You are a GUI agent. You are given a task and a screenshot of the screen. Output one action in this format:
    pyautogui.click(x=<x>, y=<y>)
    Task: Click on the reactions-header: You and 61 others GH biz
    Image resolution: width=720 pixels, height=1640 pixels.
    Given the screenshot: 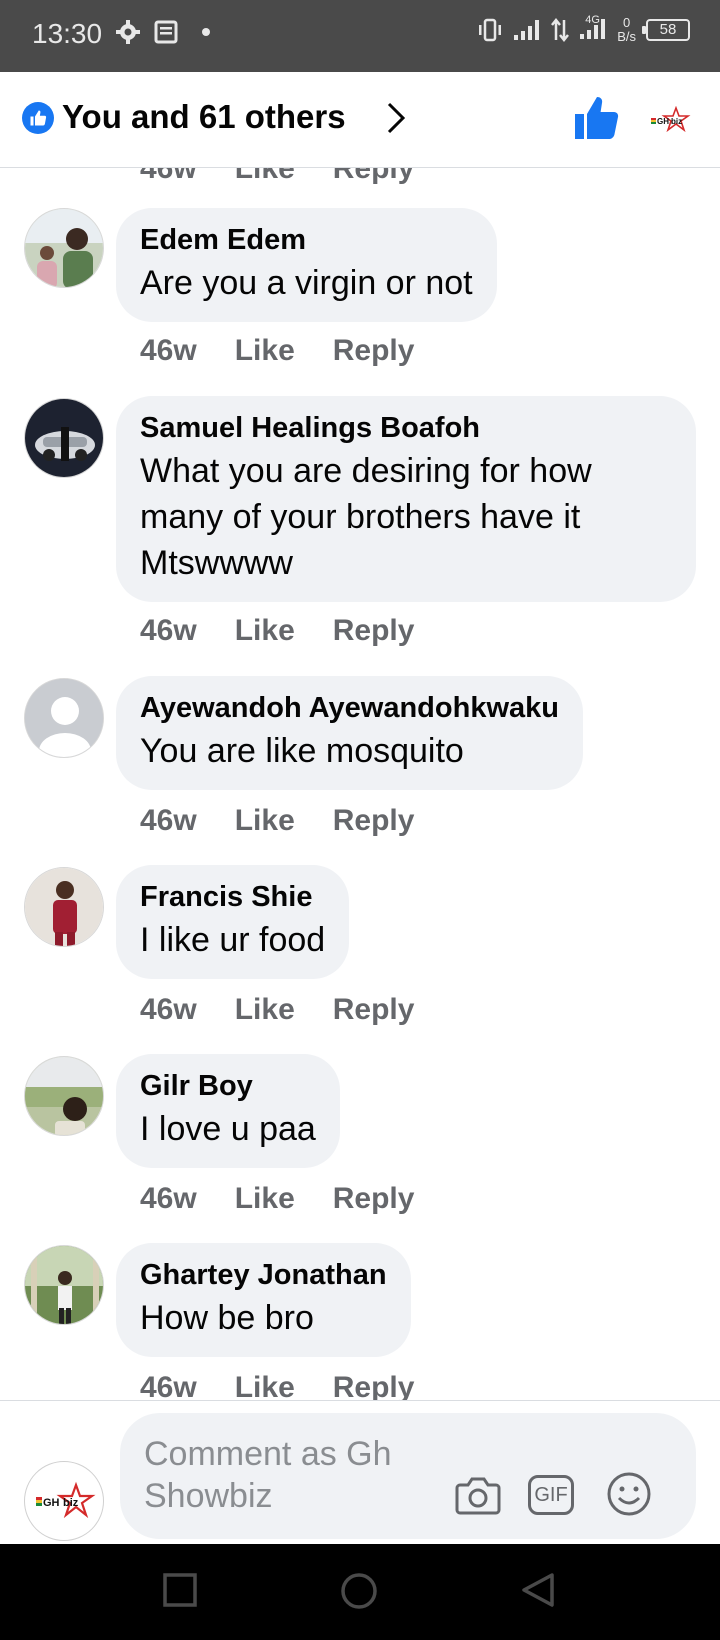 What is the action you would take?
    pyautogui.click(x=360, y=120)
    